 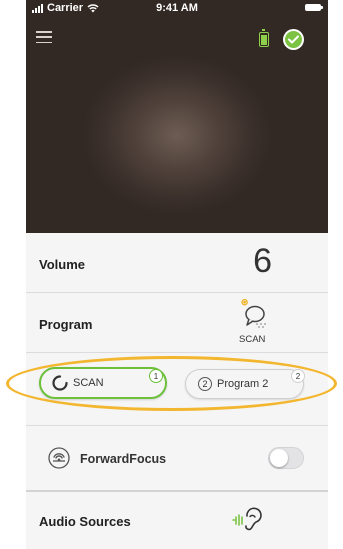 What do you see at coordinates (252, 339) in the screenshot?
I see `program-current-label: SCAN` at bounding box center [252, 339].